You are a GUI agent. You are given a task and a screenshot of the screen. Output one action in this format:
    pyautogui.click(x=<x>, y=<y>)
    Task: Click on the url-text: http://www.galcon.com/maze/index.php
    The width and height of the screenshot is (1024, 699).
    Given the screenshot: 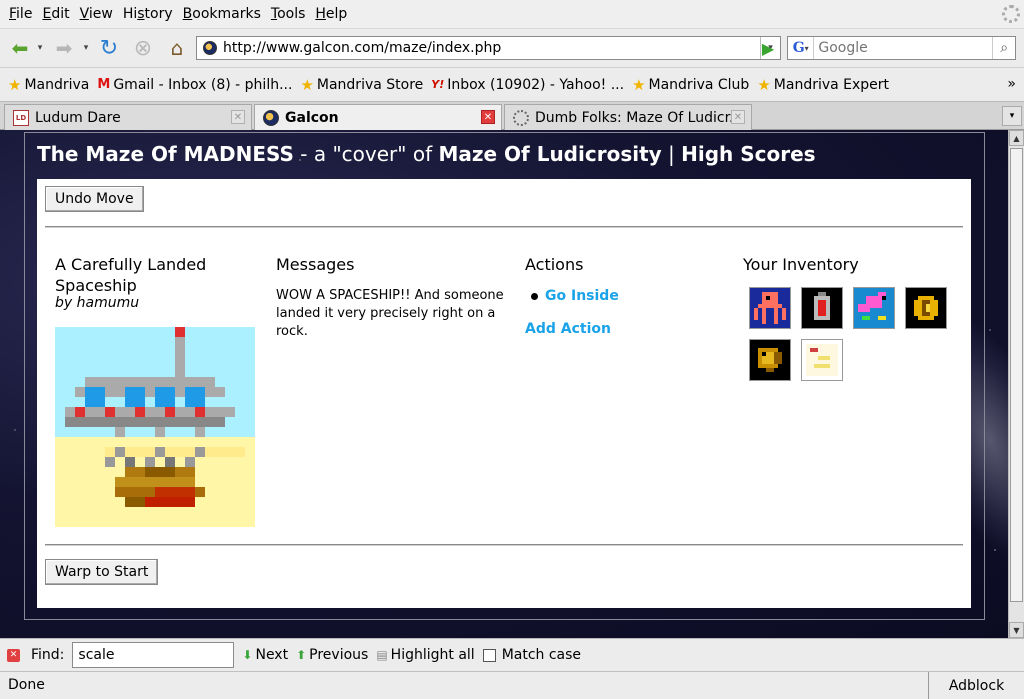 What is the action you would take?
    pyautogui.click(x=491, y=48)
    